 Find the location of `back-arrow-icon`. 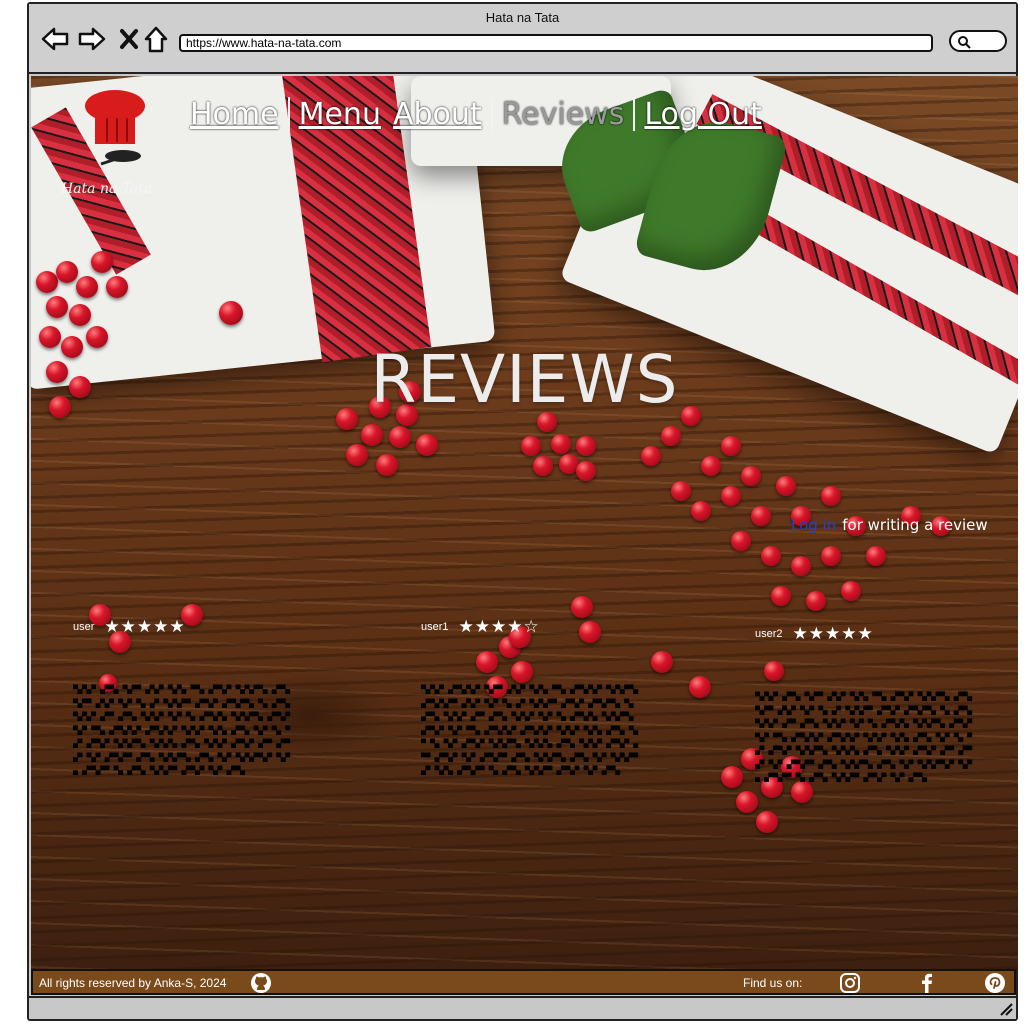

back-arrow-icon is located at coordinates (55, 39).